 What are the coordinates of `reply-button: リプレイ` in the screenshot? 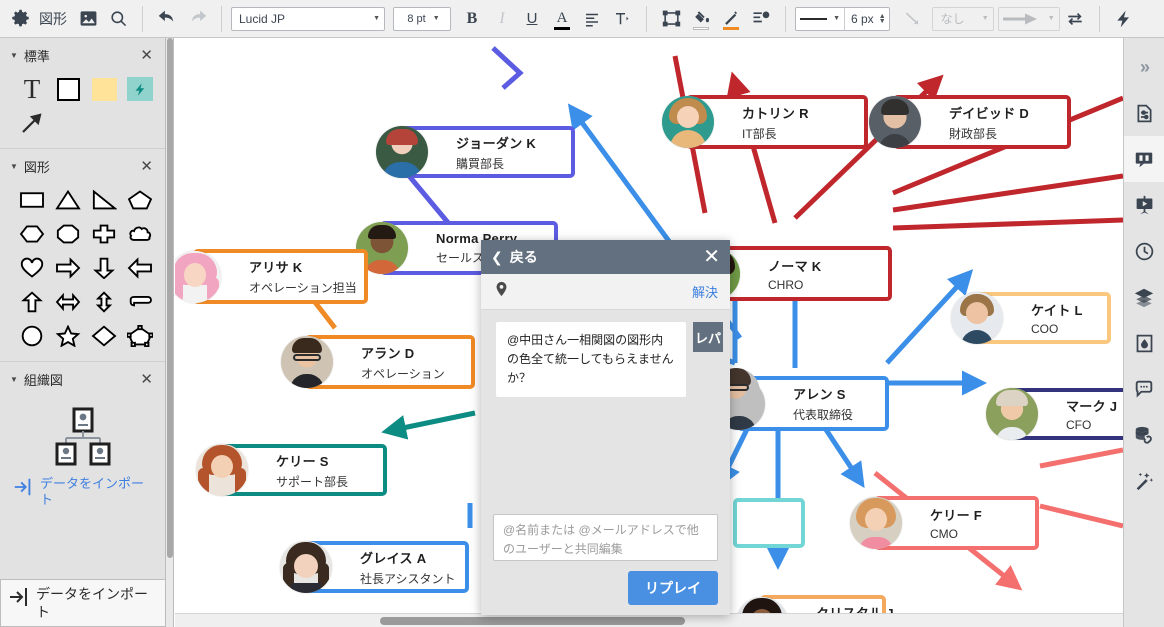 It's located at (673, 588).